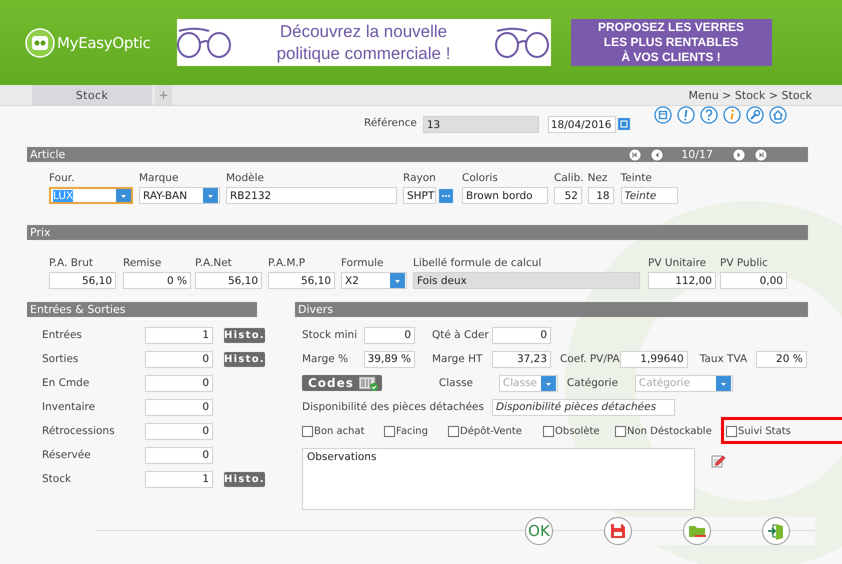 Image resolution: width=842 pixels, height=564 pixels. I want to click on field-label: Marge HT, so click(458, 359).